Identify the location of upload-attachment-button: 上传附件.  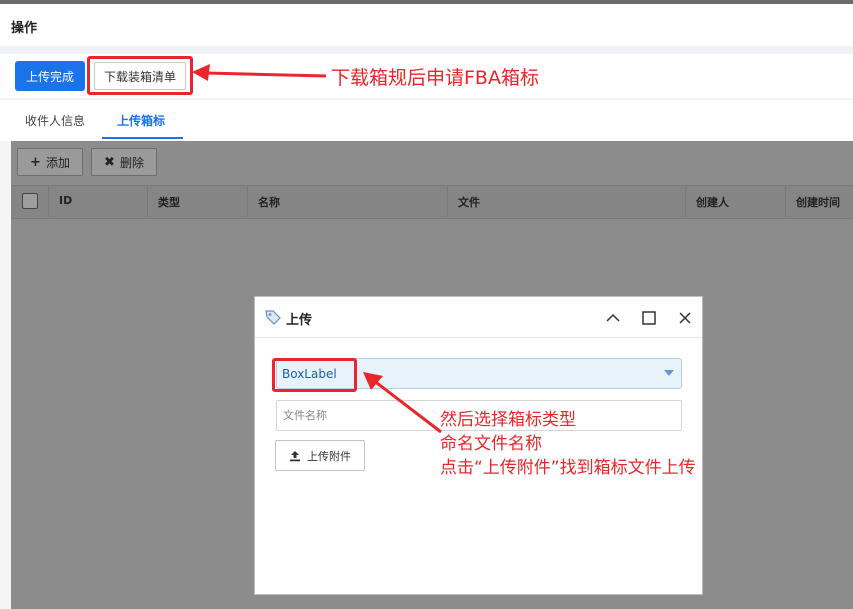
(320, 455).